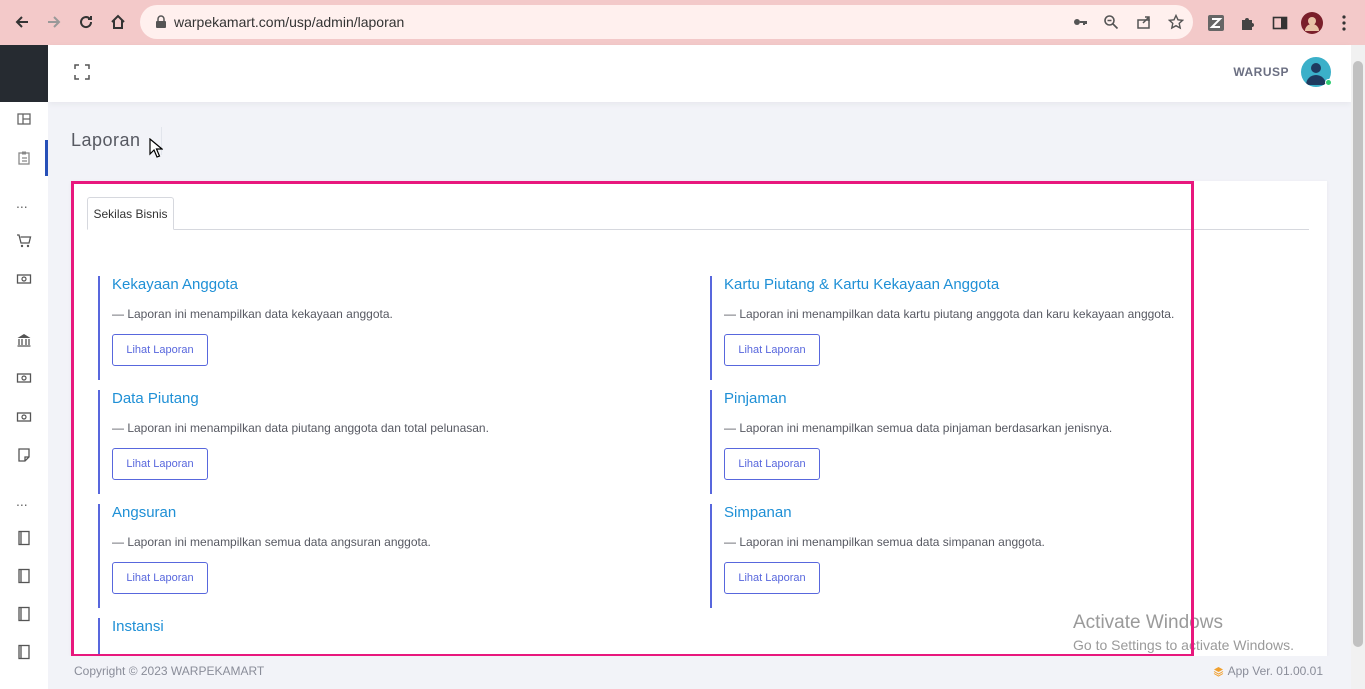 The width and height of the screenshot is (1365, 689). I want to click on sidebar-brand, so click(24, 73).